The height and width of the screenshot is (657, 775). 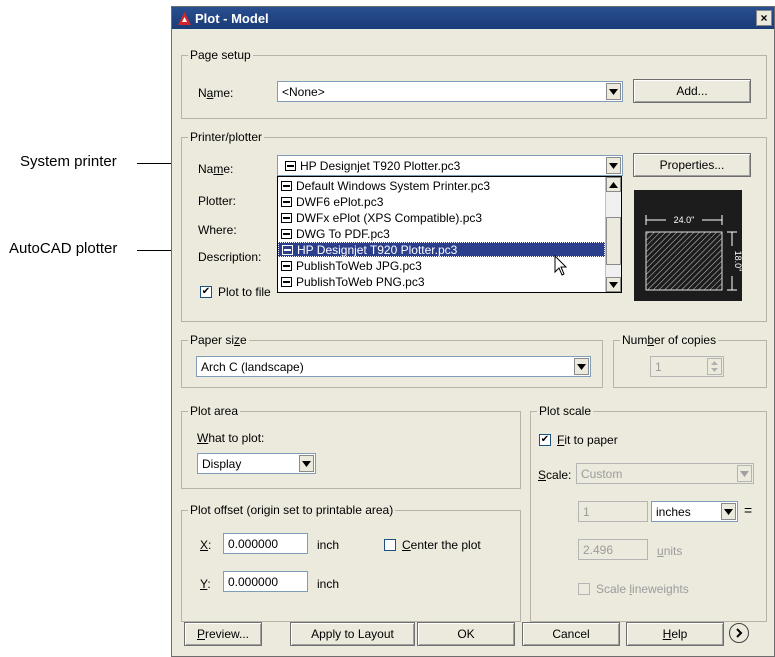 What do you see at coordinates (613, 284) in the screenshot?
I see `scroll-down-button` at bounding box center [613, 284].